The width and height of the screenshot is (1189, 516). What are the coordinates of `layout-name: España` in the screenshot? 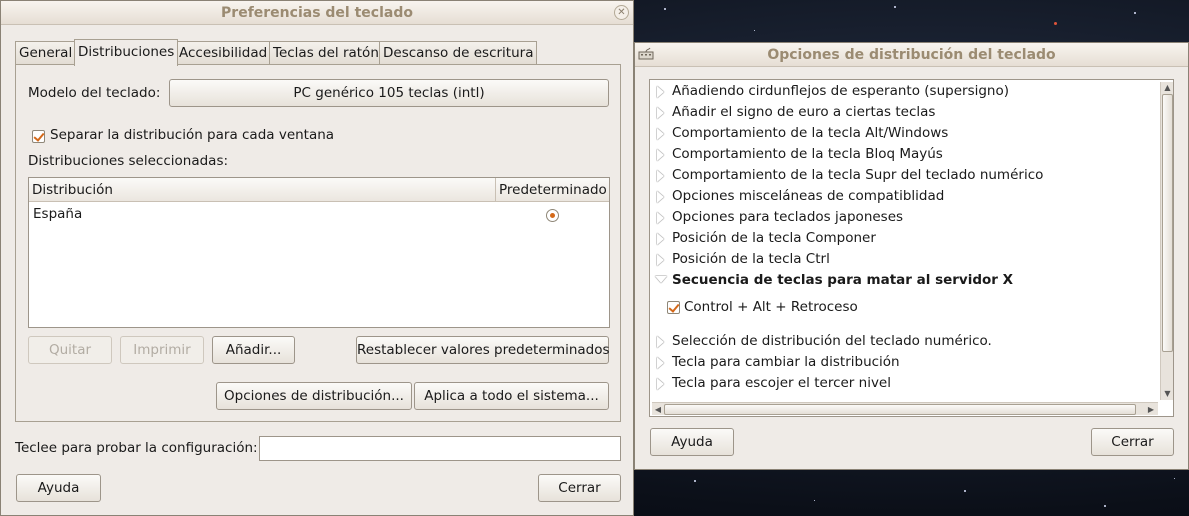 It's located at (58, 214).